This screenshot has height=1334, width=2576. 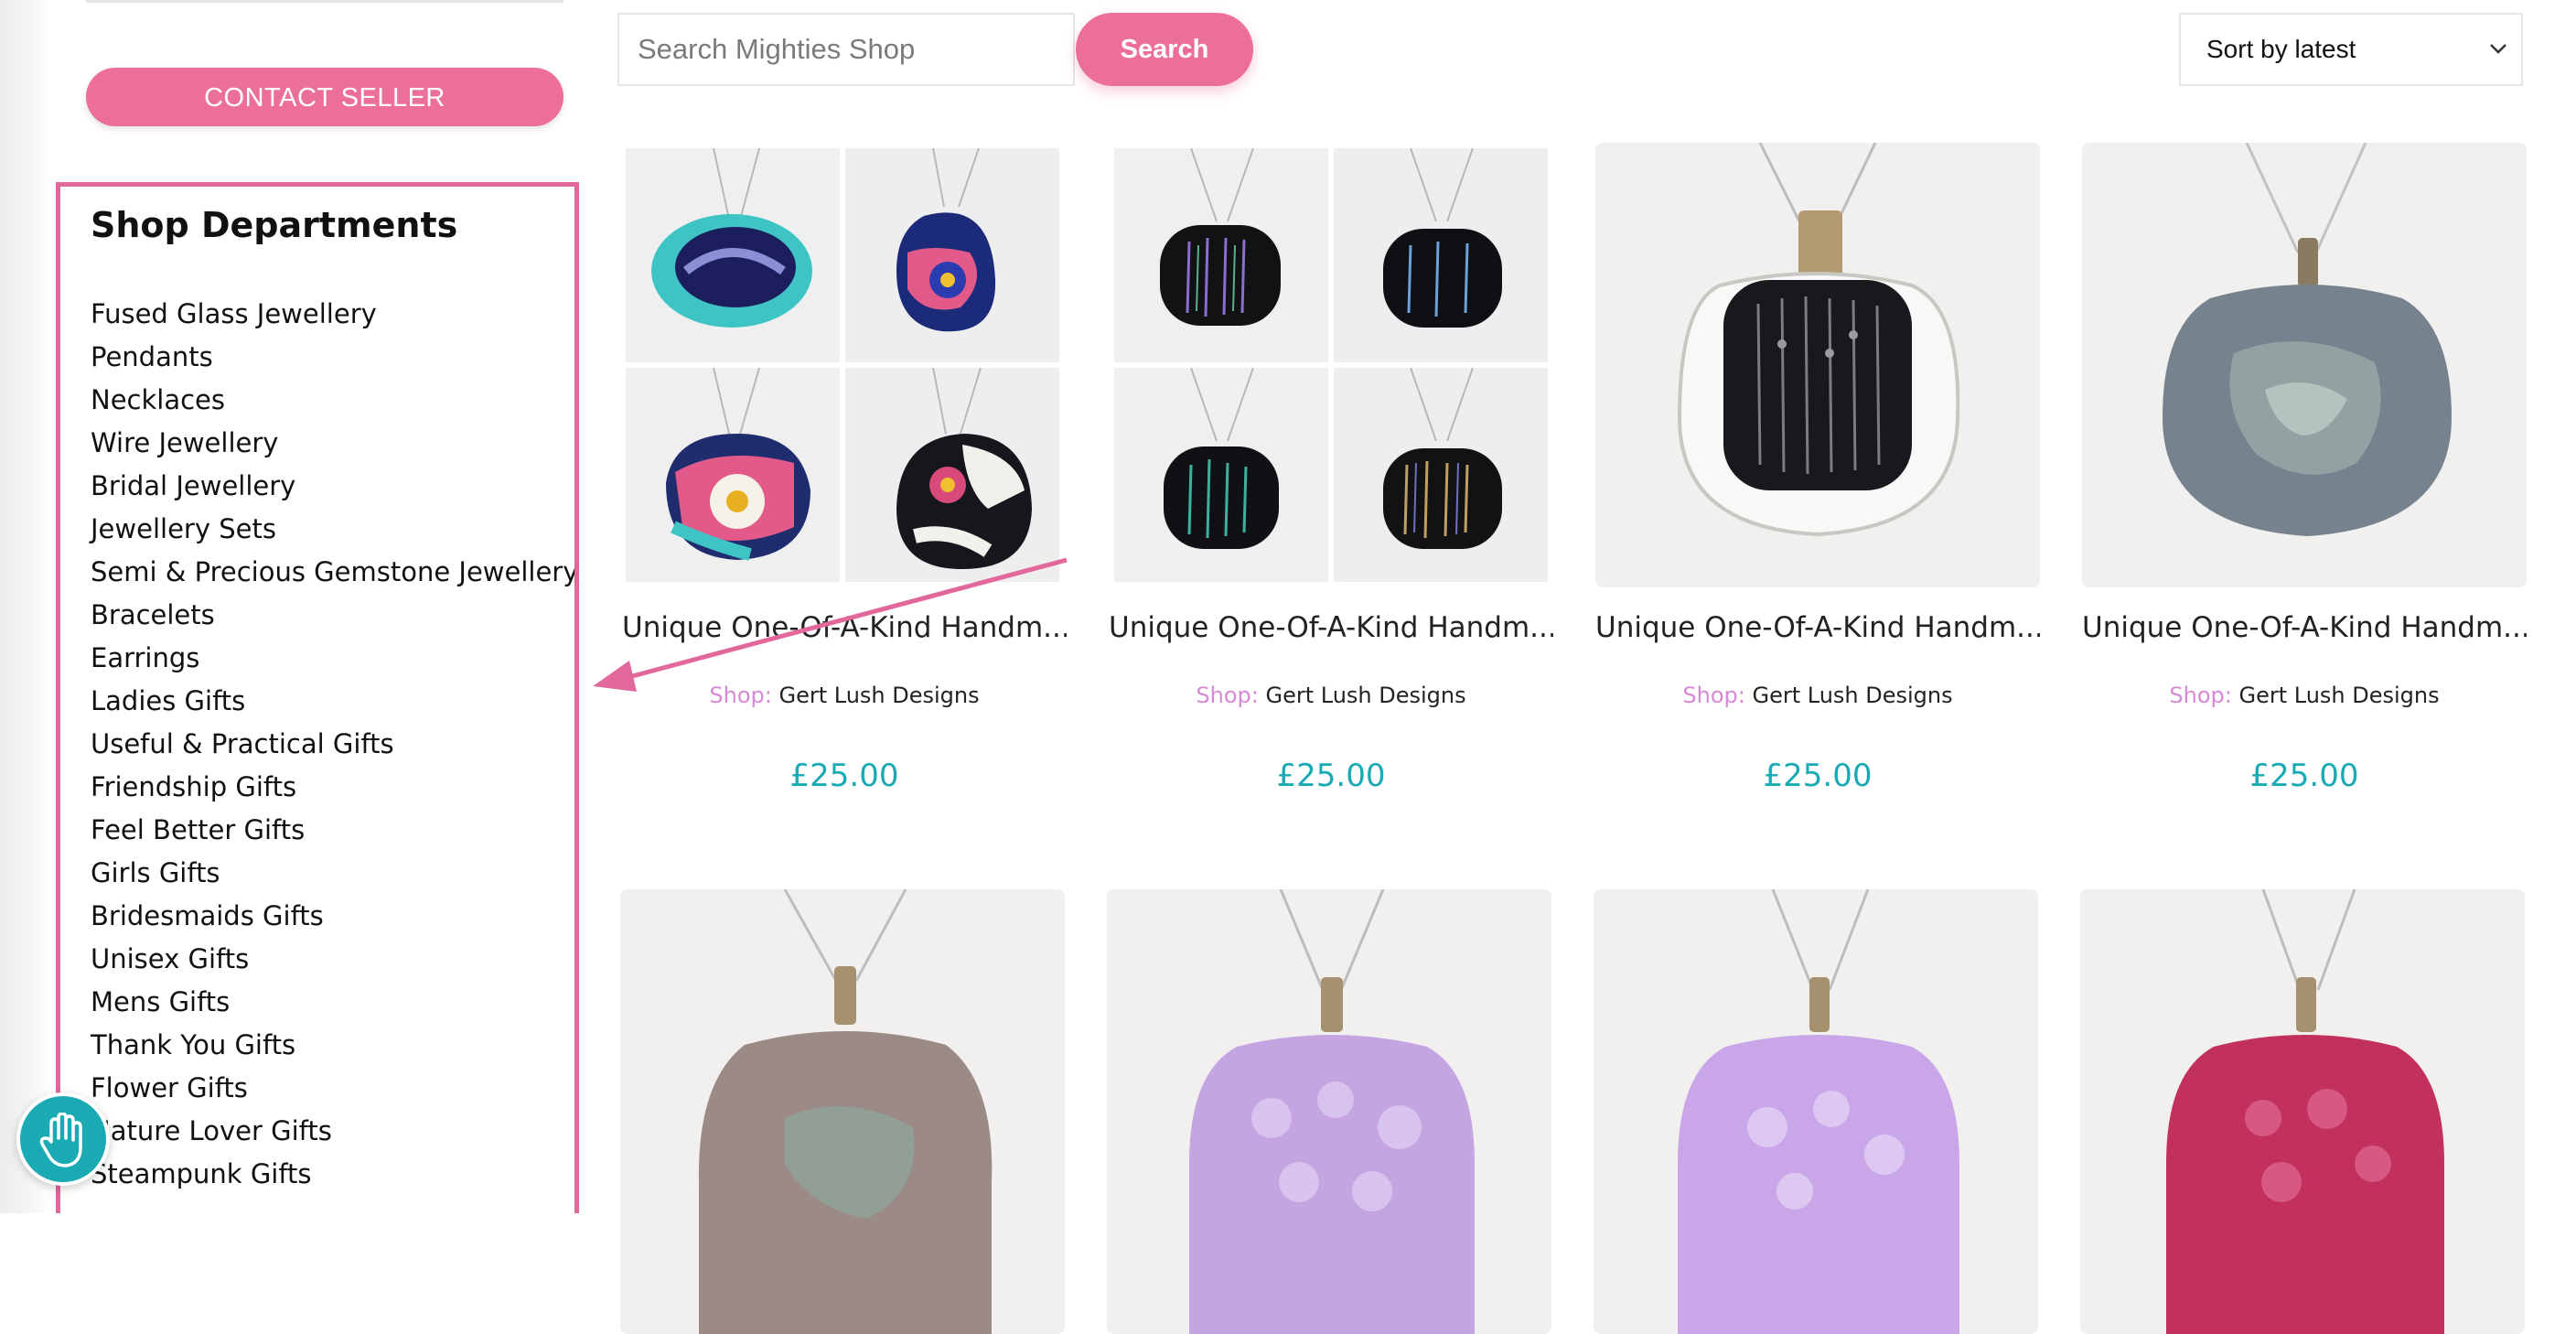 I want to click on contact-seller-button: CONTACT SELLER, so click(x=325, y=97).